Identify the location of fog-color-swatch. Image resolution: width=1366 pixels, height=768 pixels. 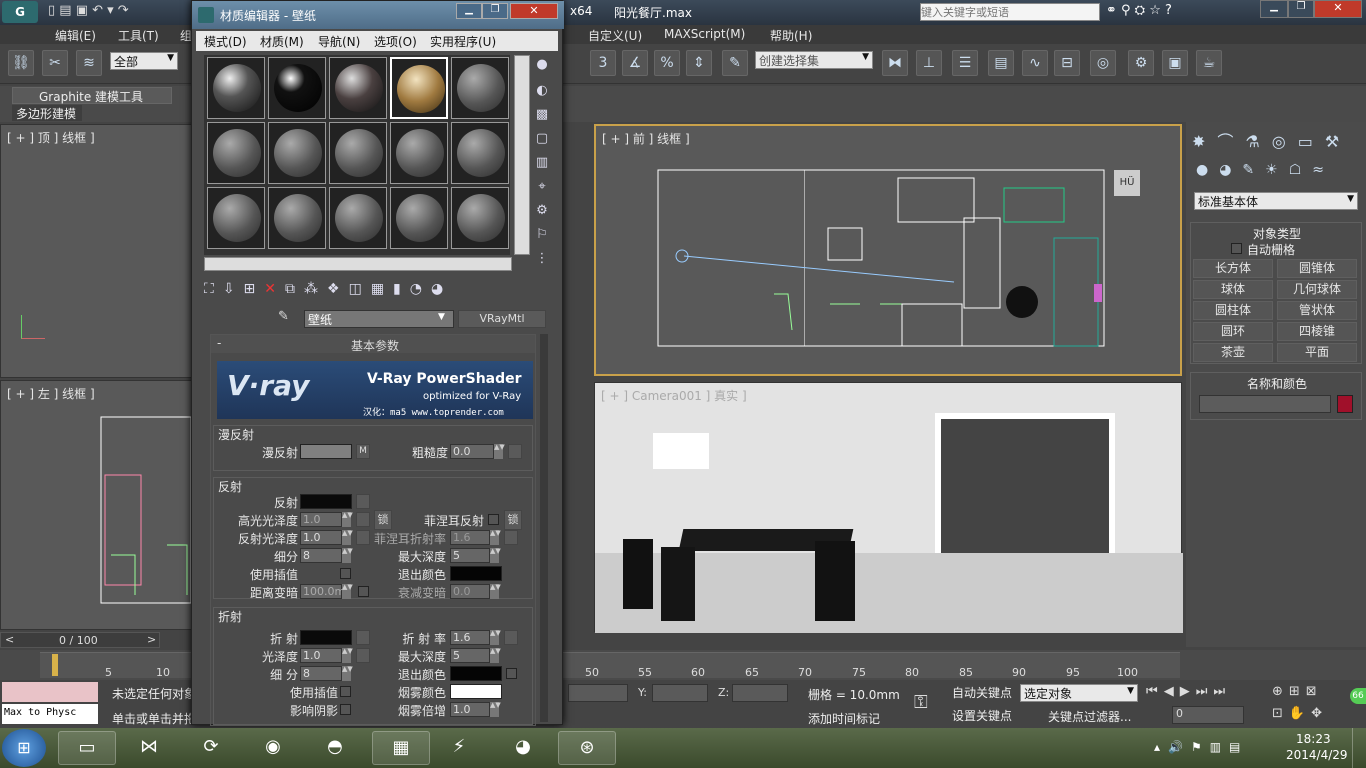
(476, 691).